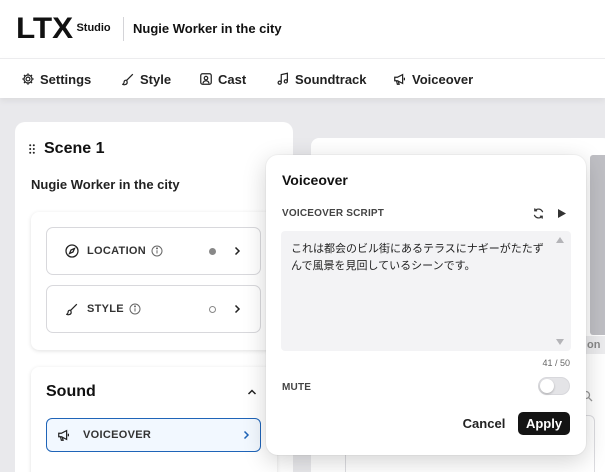 This screenshot has width=605, height=472. What do you see at coordinates (547, 386) in the screenshot?
I see `mute-toggle-knob` at bounding box center [547, 386].